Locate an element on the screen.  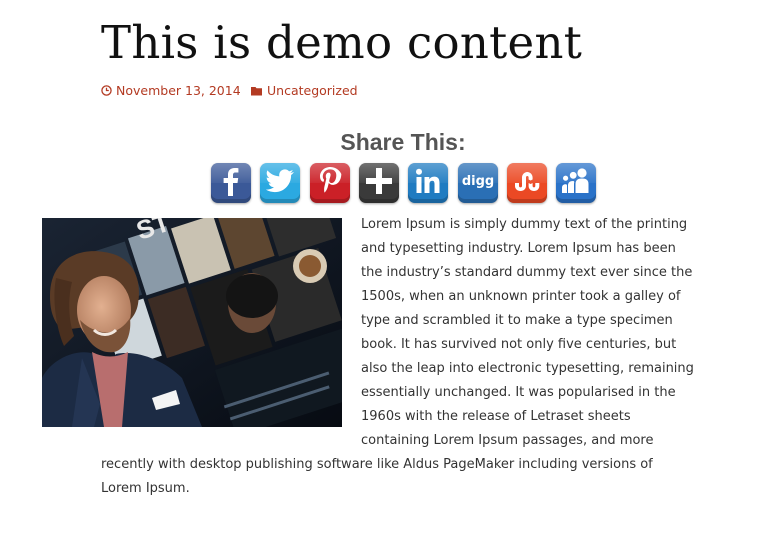
stumbleupon-share-button is located at coordinates (527, 183).